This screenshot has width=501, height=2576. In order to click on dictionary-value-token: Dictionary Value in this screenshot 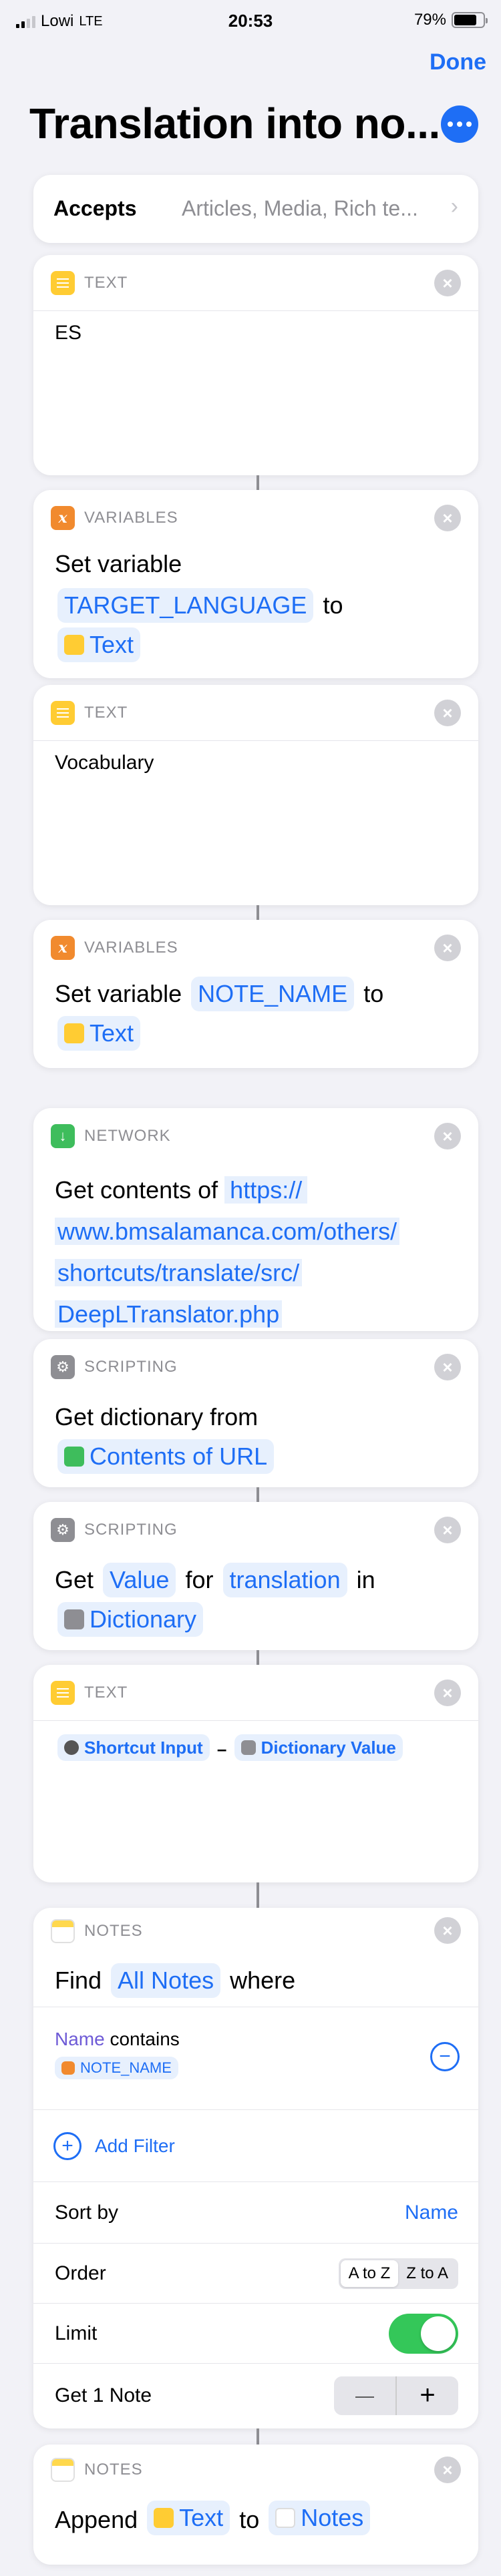, I will do `click(319, 1747)`.